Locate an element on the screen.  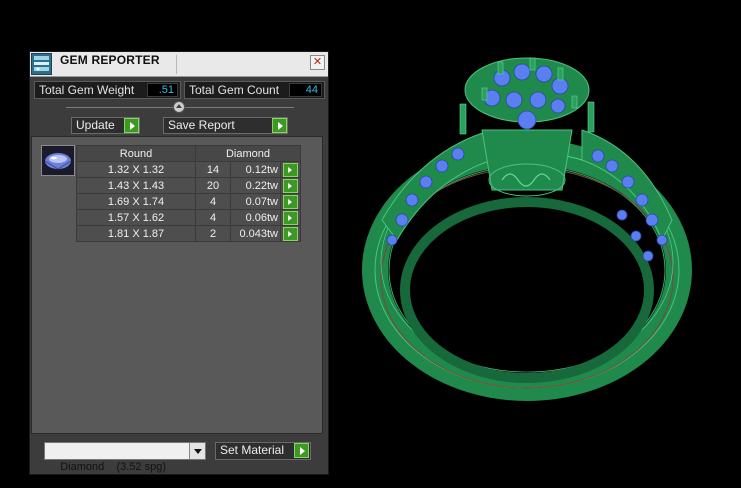
table-row: 1.69 X 1.74 4 0.07tw is located at coordinates (188, 201).